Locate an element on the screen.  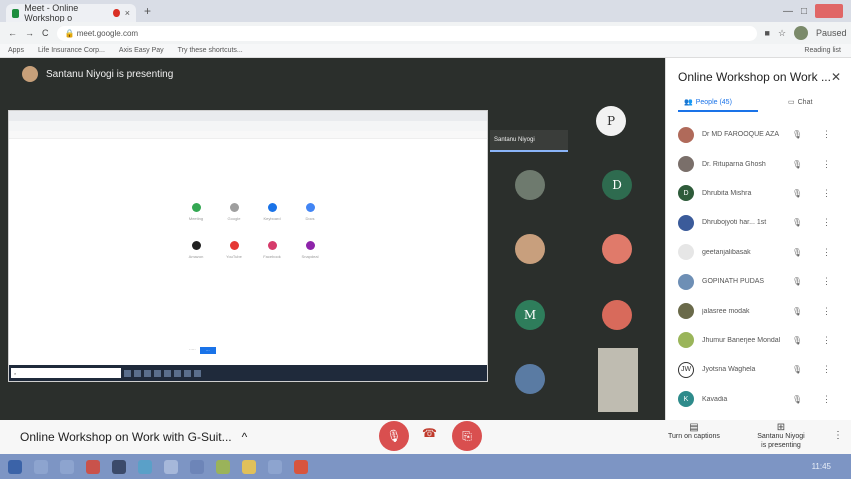
participant-name: Dr MD FAROOQUE AZA is located at coordinates (741, 135).